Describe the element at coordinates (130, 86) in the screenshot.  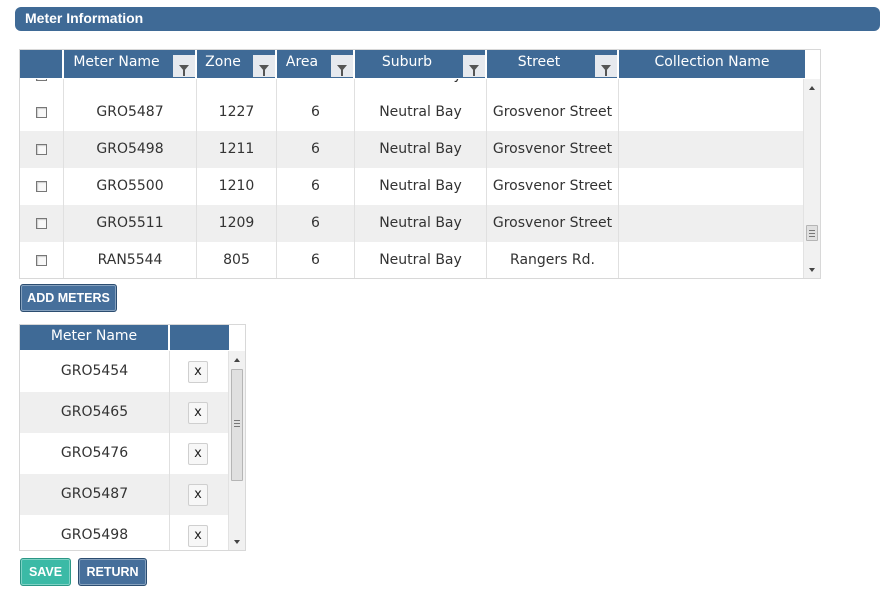
I see `cell-meter-name: GRO5476` at that location.